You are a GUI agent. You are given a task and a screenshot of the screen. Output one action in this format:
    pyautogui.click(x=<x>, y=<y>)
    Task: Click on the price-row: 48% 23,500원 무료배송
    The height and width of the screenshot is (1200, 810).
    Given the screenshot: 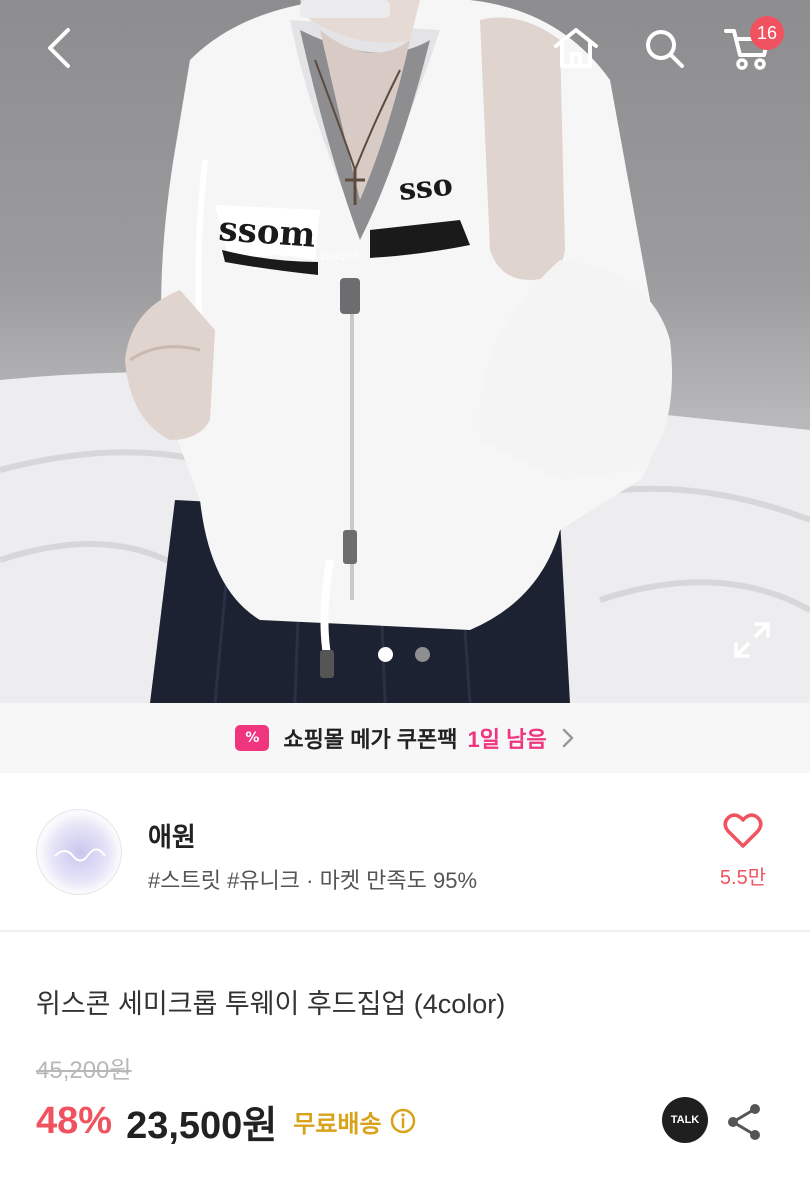 What is the action you would take?
    pyautogui.click(x=226, y=1122)
    